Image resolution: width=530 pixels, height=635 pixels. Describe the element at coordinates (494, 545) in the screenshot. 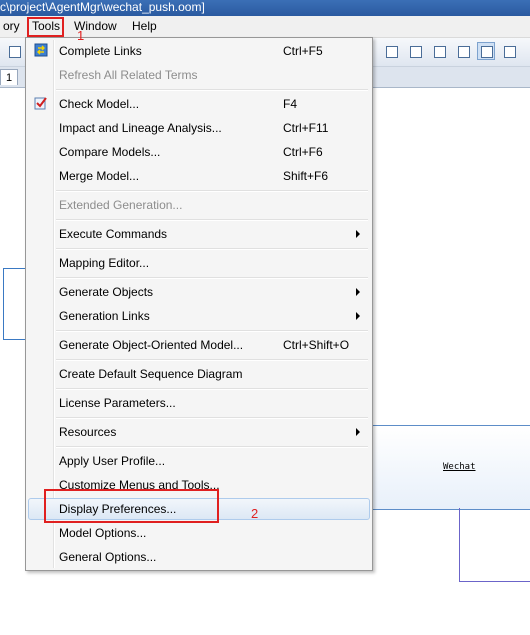

I see `diagram-link` at that location.